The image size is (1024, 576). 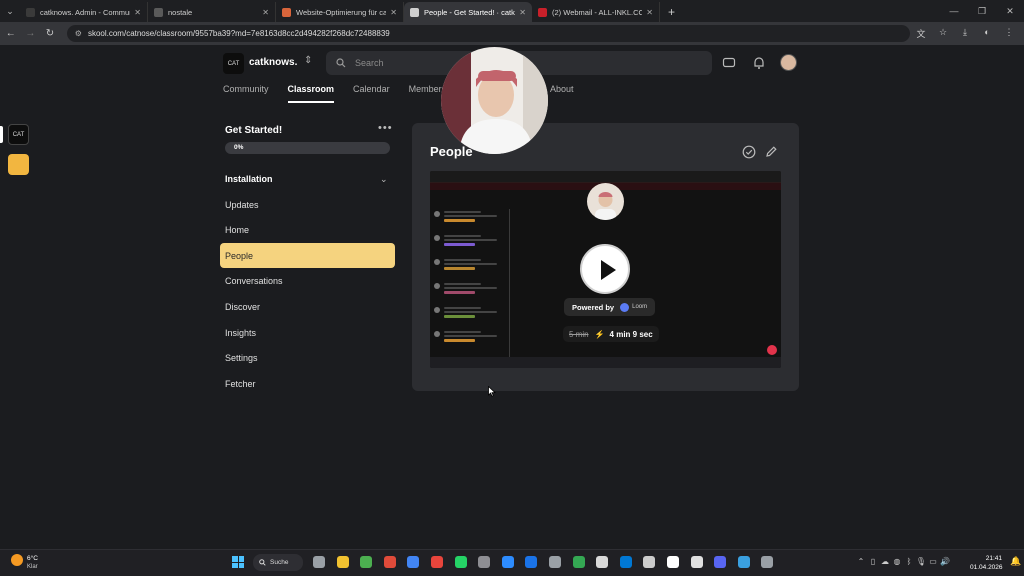 I want to click on tray-overflow-icon: ⌃, so click(x=861, y=561).